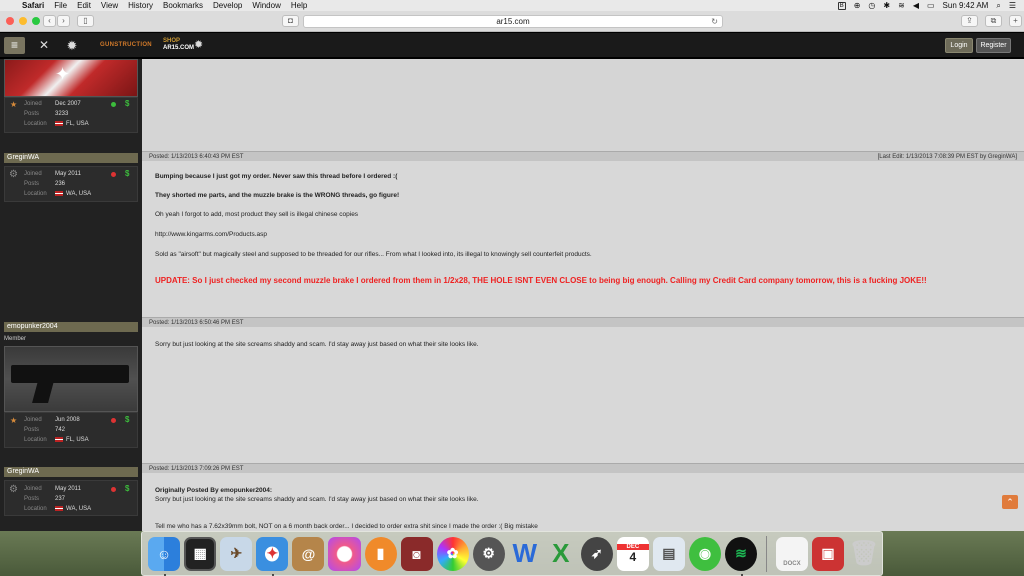 The image size is (1024, 576). Describe the element at coordinates (525, 554) in the screenshot. I see `word-icon: W` at that location.